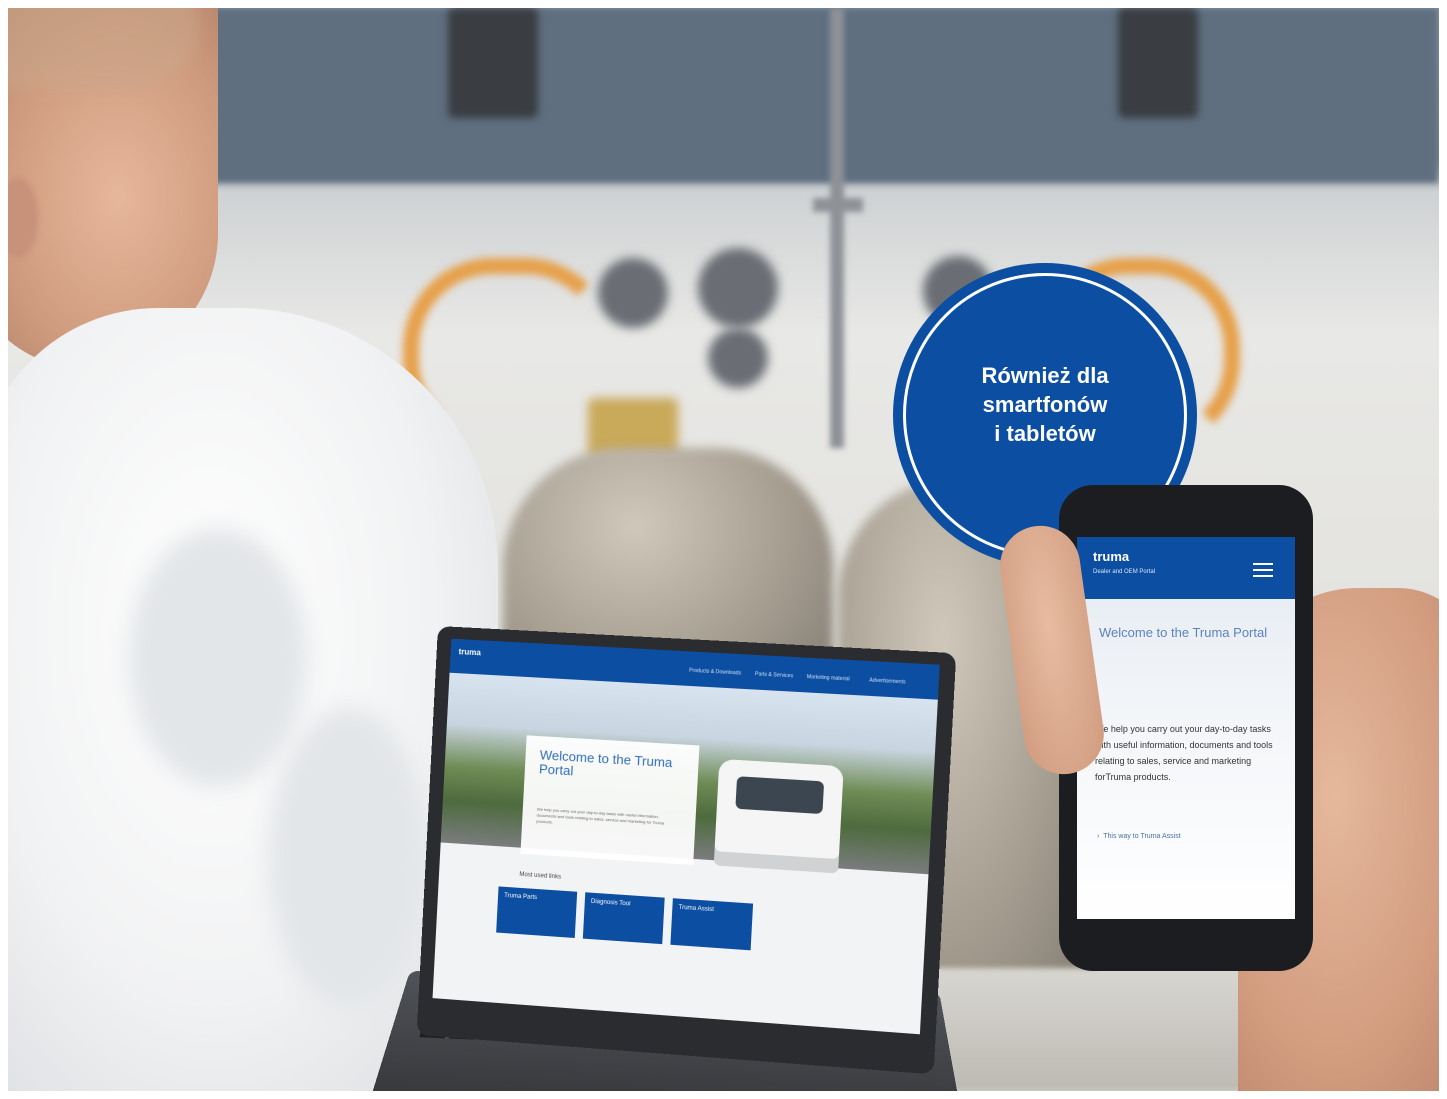  Describe the element at coordinates (537, 912) in the screenshot. I see `laptop-tile: Truma Parts` at that location.